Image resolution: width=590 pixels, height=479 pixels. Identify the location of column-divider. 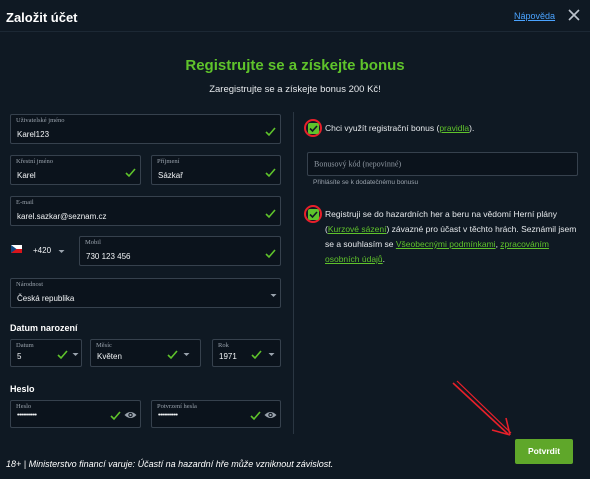
(293, 273).